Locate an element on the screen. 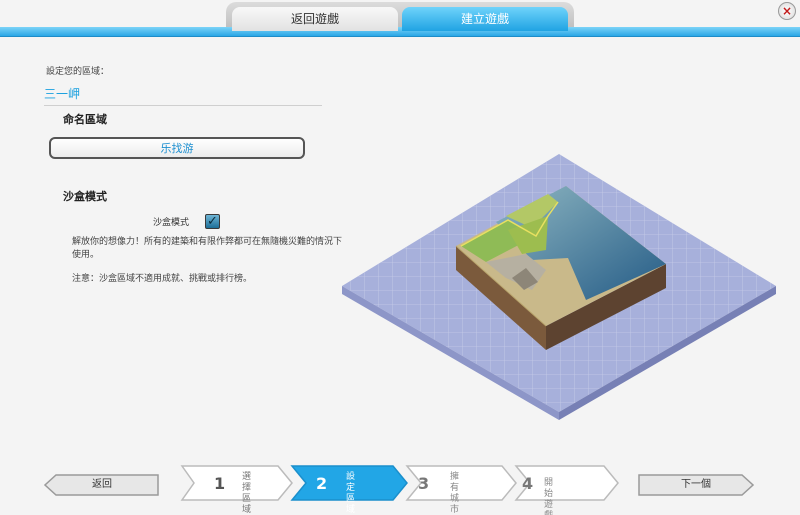 Image resolution: width=800 pixels, height=515 pixels. next-button: 下一個 is located at coordinates (696, 485).